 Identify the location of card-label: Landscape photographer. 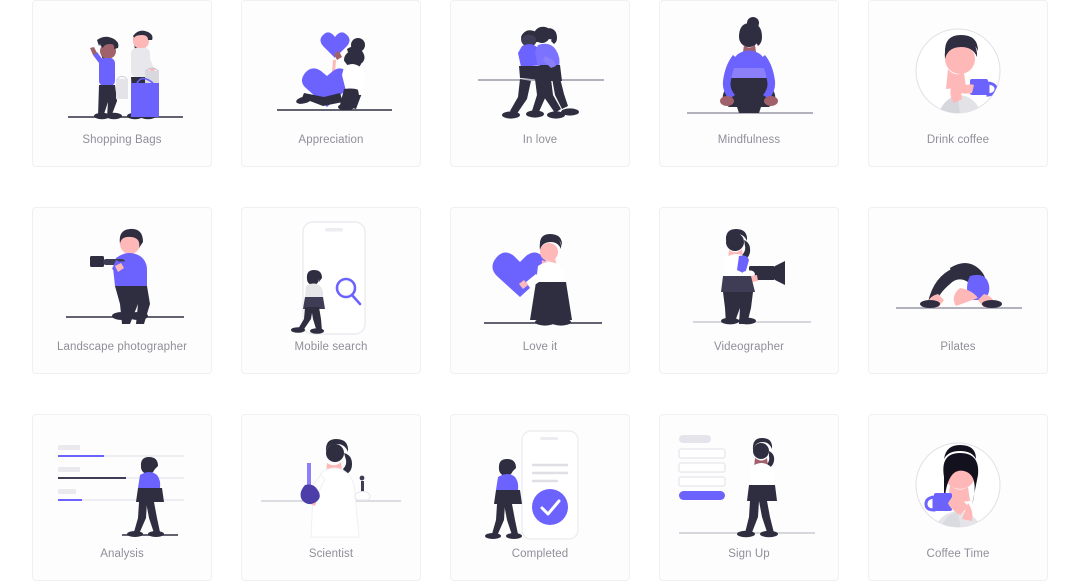
(122, 347).